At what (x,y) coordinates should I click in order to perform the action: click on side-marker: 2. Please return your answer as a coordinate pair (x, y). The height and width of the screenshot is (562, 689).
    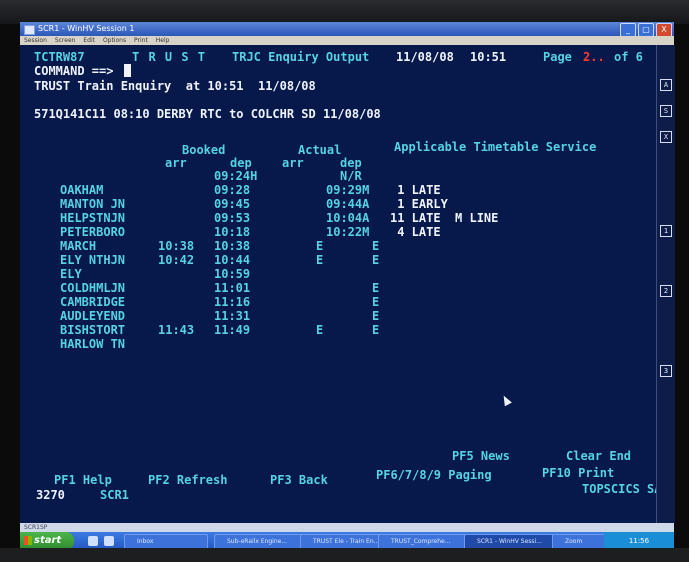
    Looking at the image, I should click on (666, 291).